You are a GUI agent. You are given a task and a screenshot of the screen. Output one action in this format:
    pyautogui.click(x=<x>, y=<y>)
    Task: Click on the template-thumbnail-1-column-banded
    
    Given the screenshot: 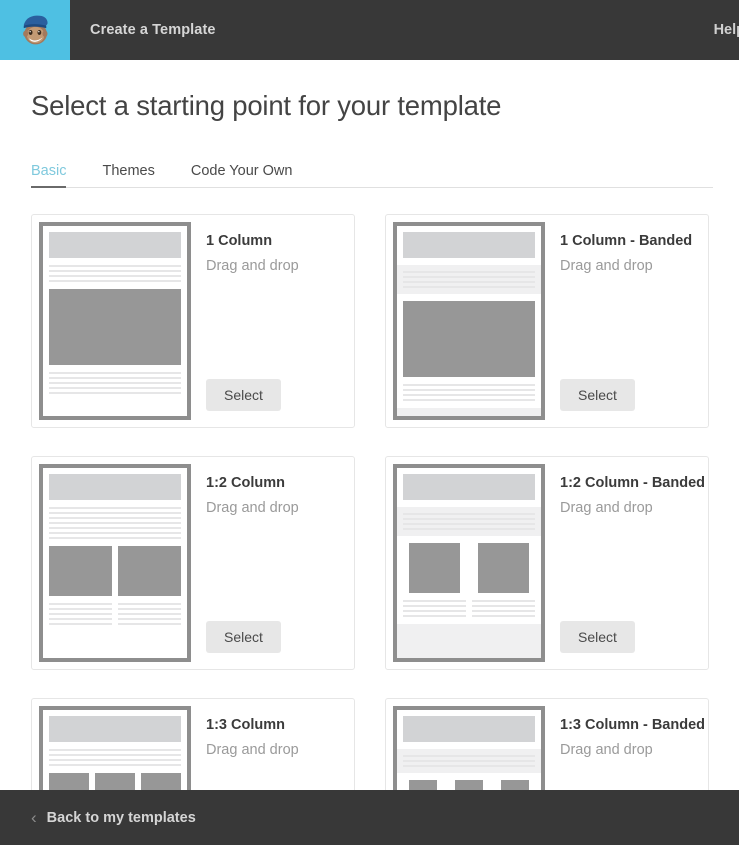 What is the action you would take?
    pyautogui.click(x=469, y=321)
    